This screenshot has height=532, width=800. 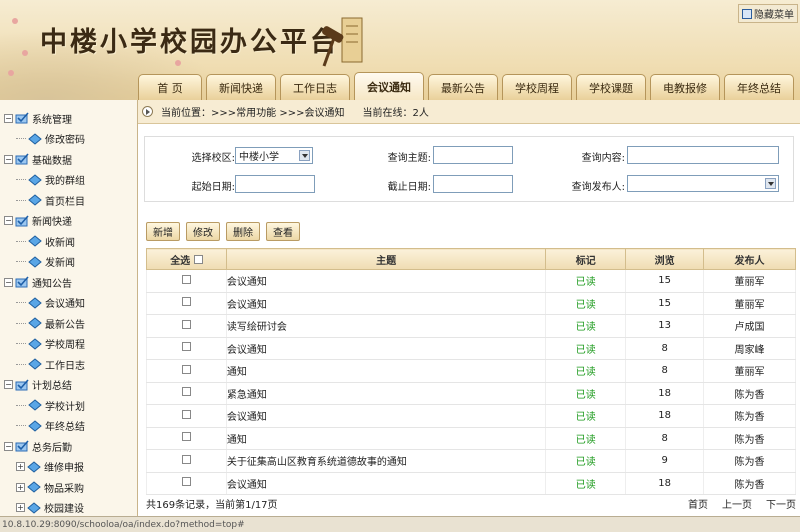 I want to click on table-row: 通知 已读 8 陈为香, so click(x=471, y=438).